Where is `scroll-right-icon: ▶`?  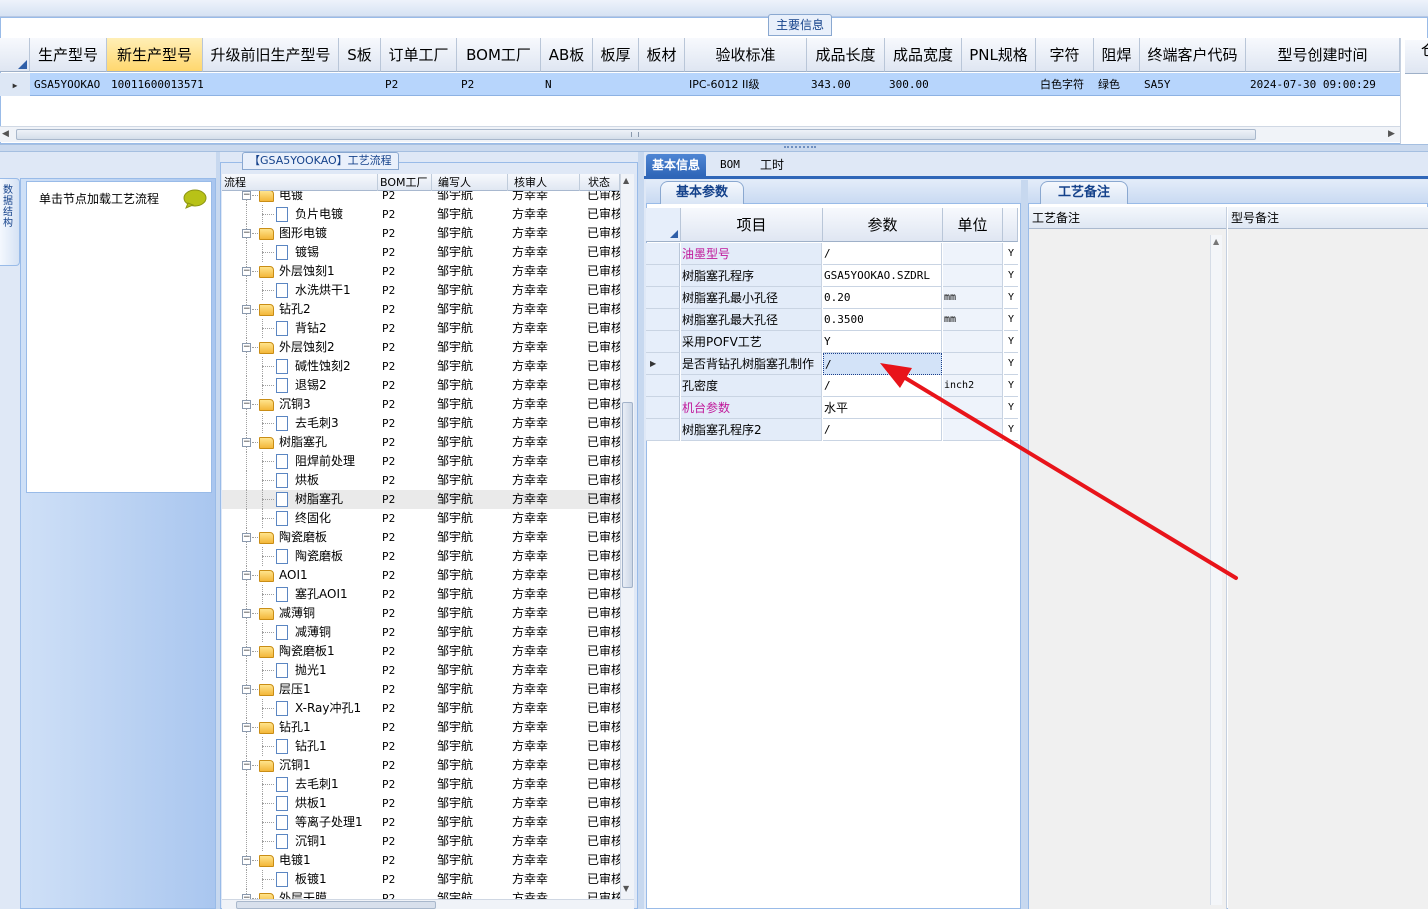 scroll-right-icon: ▶ is located at coordinates (1391, 134).